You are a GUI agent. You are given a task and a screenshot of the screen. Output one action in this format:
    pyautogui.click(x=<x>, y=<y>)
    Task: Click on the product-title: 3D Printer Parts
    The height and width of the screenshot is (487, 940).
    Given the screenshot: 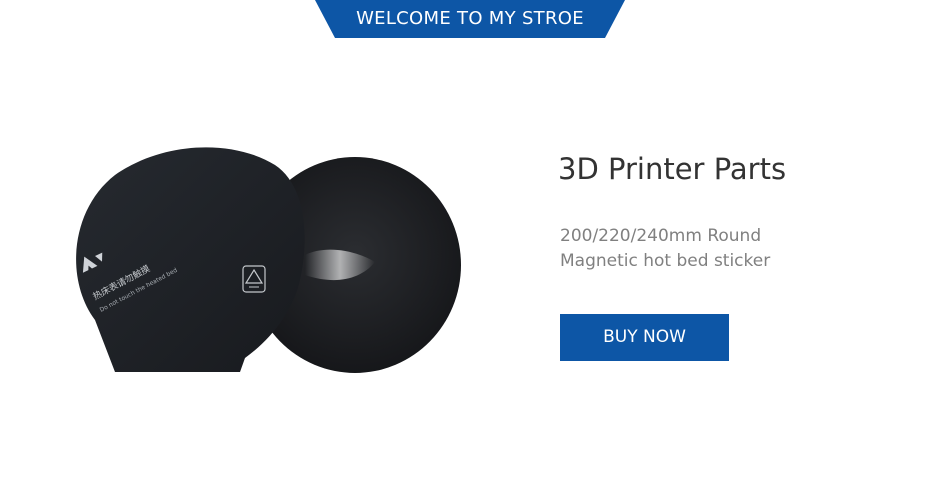 What is the action you would take?
    pyautogui.click(x=672, y=169)
    